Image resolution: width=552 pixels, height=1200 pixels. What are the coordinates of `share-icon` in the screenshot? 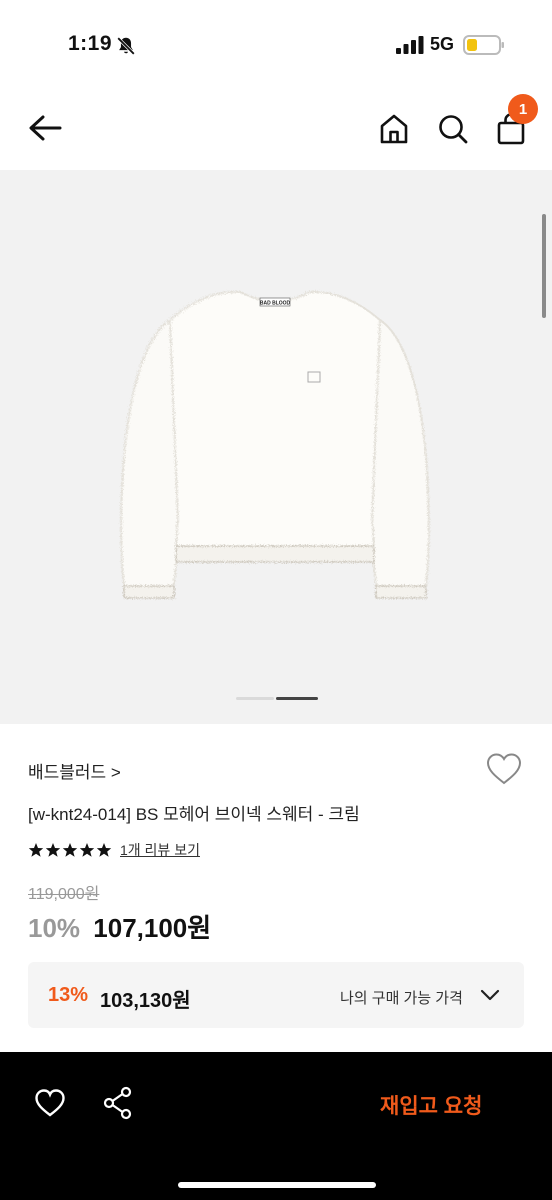 It's located at (118, 1103).